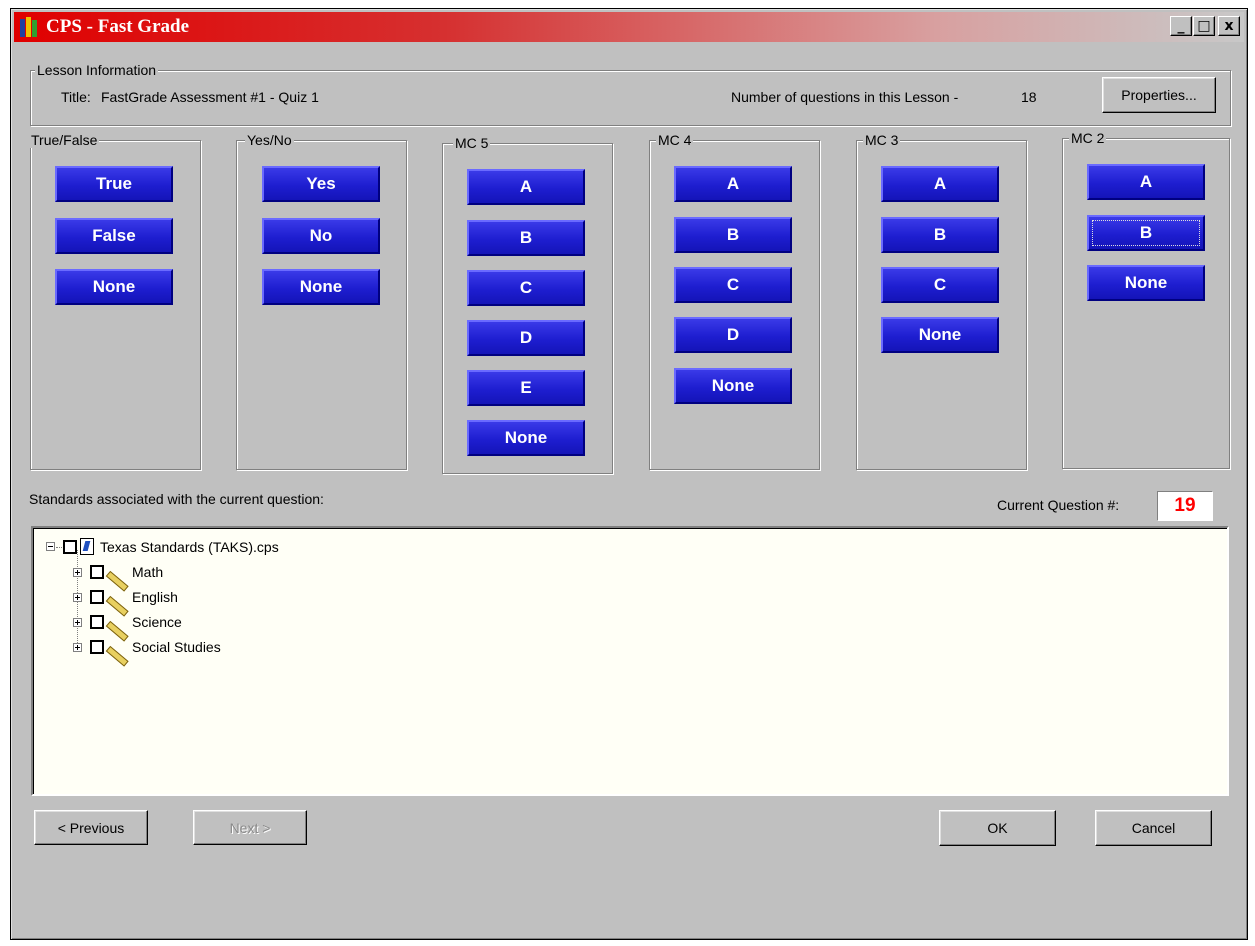 This screenshot has width=1255, height=946. What do you see at coordinates (87, 546) in the screenshot?
I see `document-icon` at bounding box center [87, 546].